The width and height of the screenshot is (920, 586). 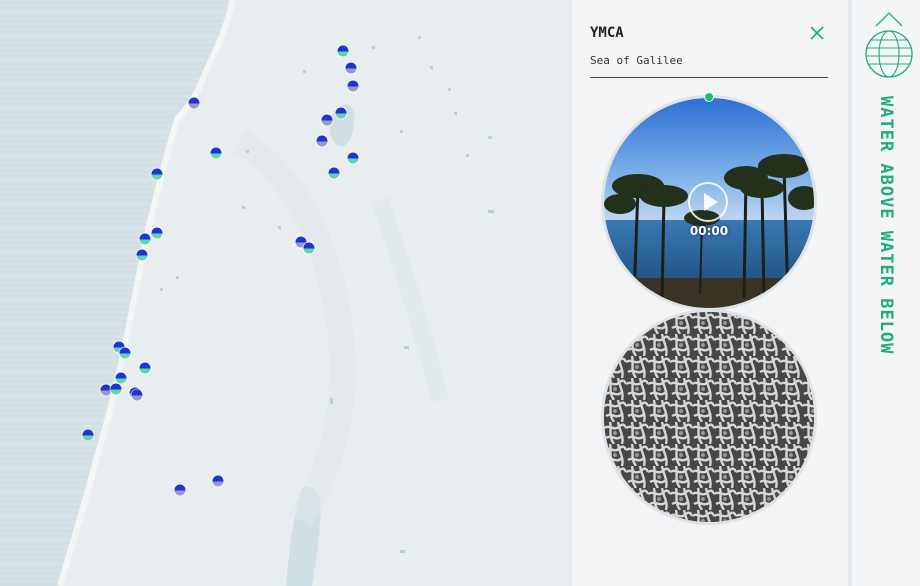 What do you see at coordinates (709, 77) in the screenshot?
I see `divider` at bounding box center [709, 77].